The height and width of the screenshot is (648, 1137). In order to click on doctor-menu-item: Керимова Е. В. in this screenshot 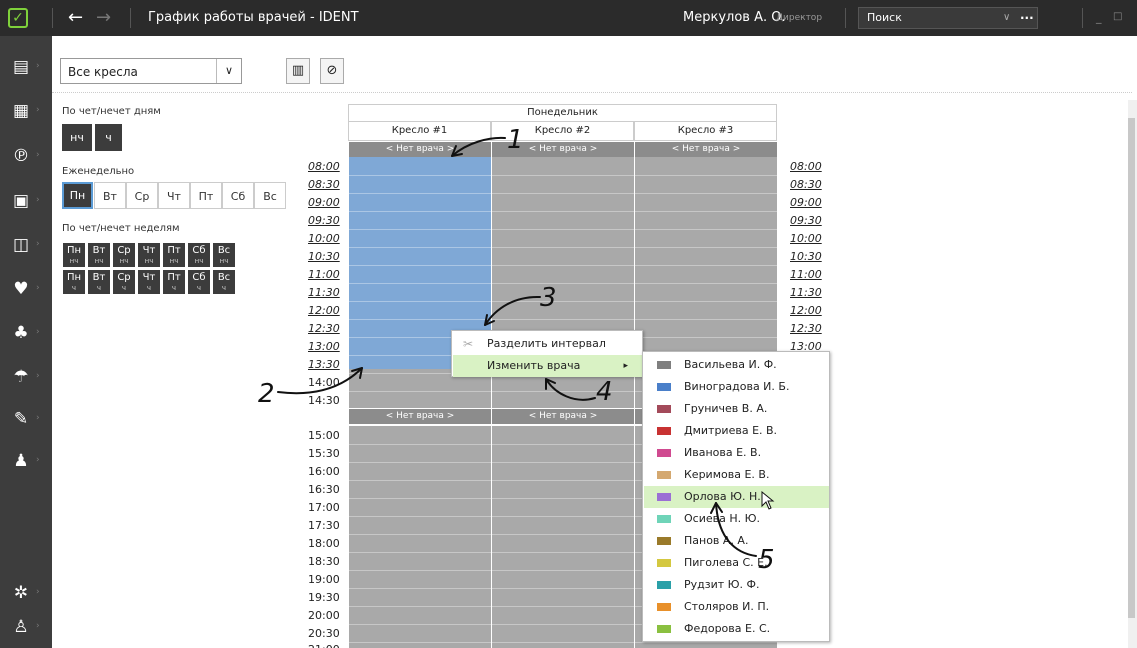, I will do `click(736, 475)`.